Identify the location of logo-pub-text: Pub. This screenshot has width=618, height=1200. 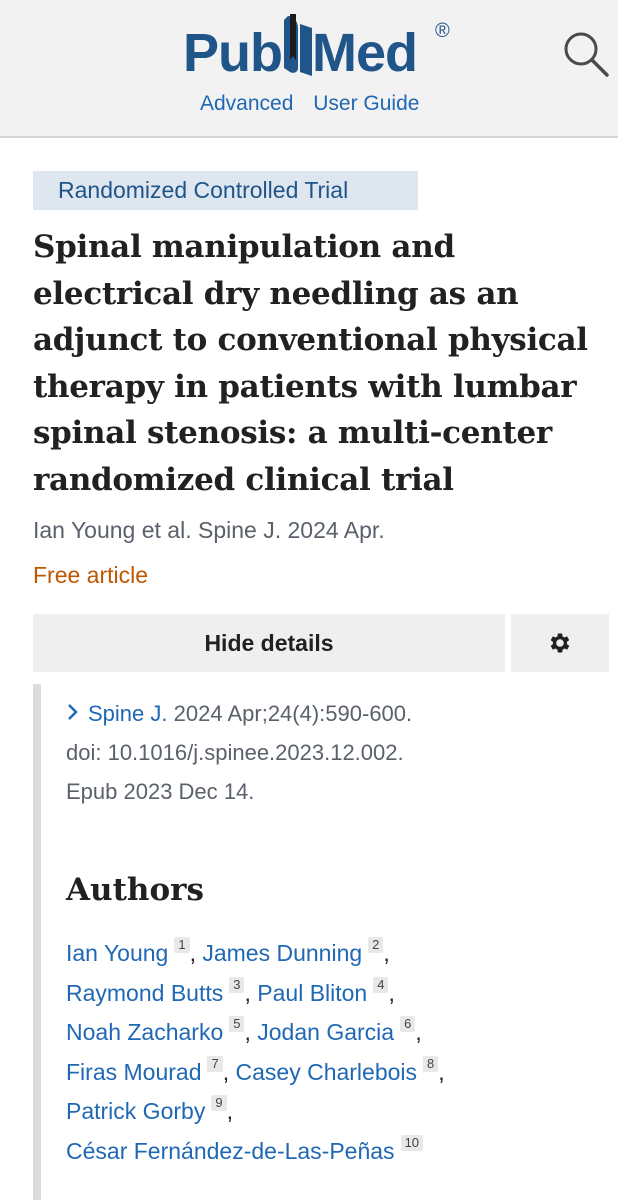
(233, 53).